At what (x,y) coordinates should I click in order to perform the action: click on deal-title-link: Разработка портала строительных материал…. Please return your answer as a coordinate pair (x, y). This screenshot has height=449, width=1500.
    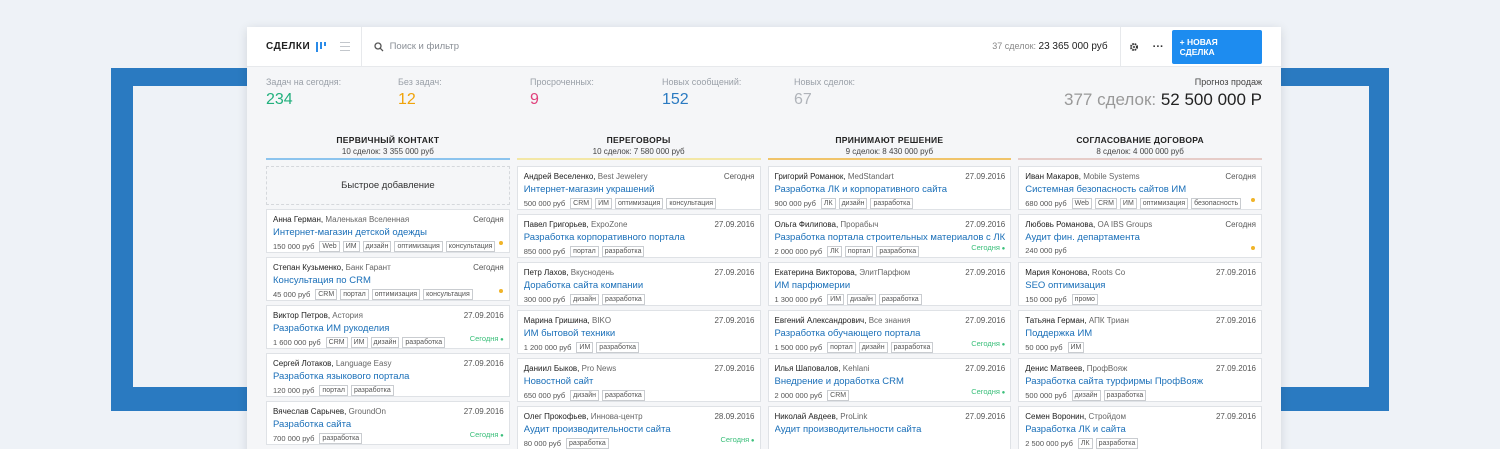
    Looking at the image, I should click on (890, 237).